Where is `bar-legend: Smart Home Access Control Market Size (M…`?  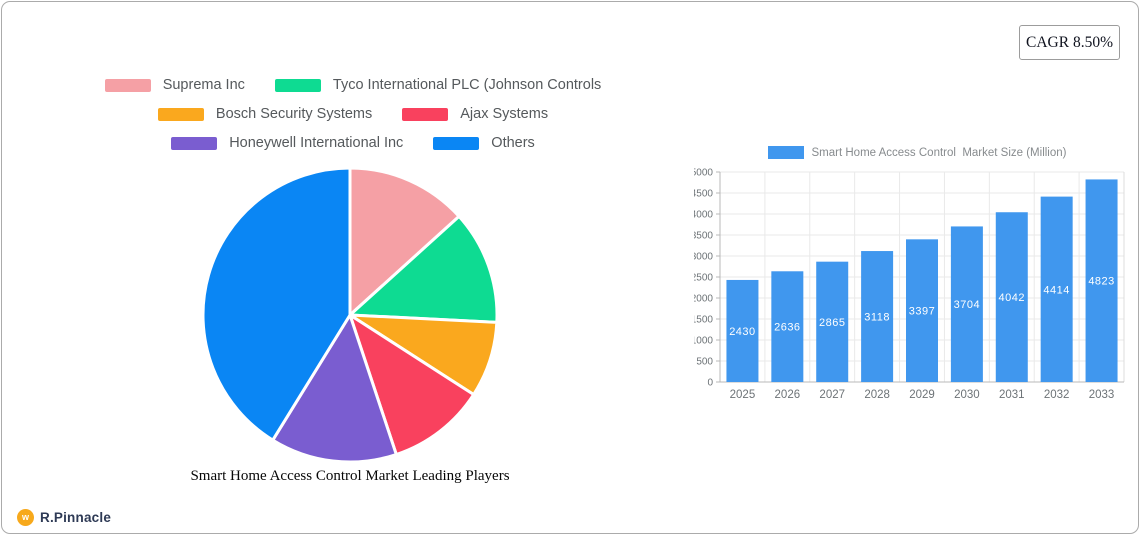 bar-legend: Smart Home Access Control Market Size (M… is located at coordinates (916, 152).